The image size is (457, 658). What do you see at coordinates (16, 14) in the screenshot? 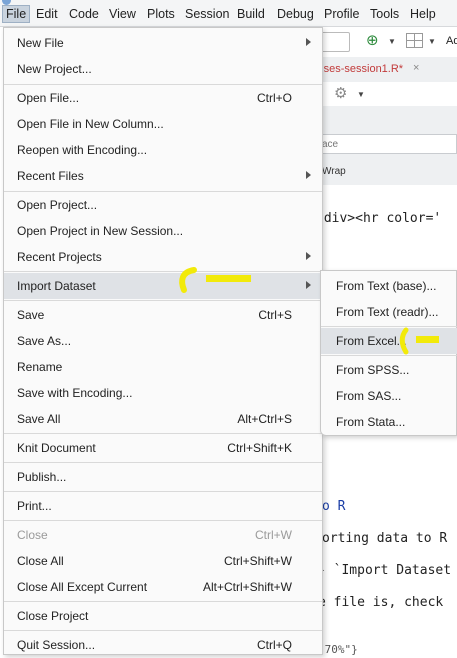
I see `menu-file: File` at bounding box center [16, 14].